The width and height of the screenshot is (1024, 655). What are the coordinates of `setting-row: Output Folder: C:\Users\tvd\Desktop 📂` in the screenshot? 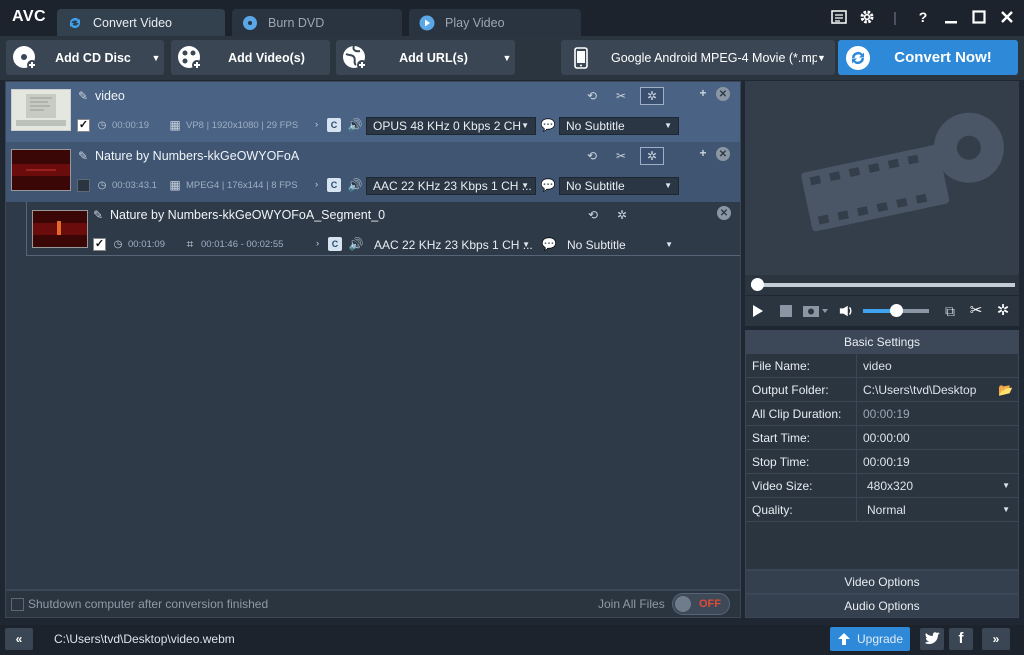 It's located at (882, 390).